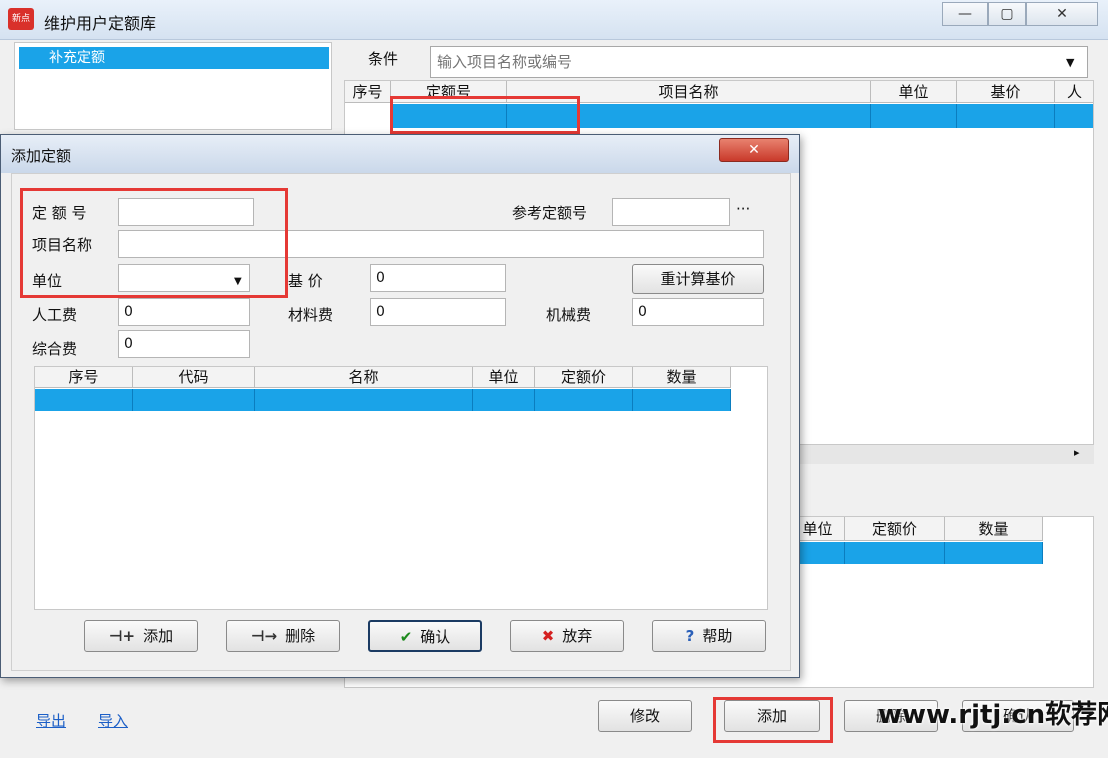  Describe the element at coordinates (645, 716) in the screenshot. I see `modify-button: 修改` at that location.